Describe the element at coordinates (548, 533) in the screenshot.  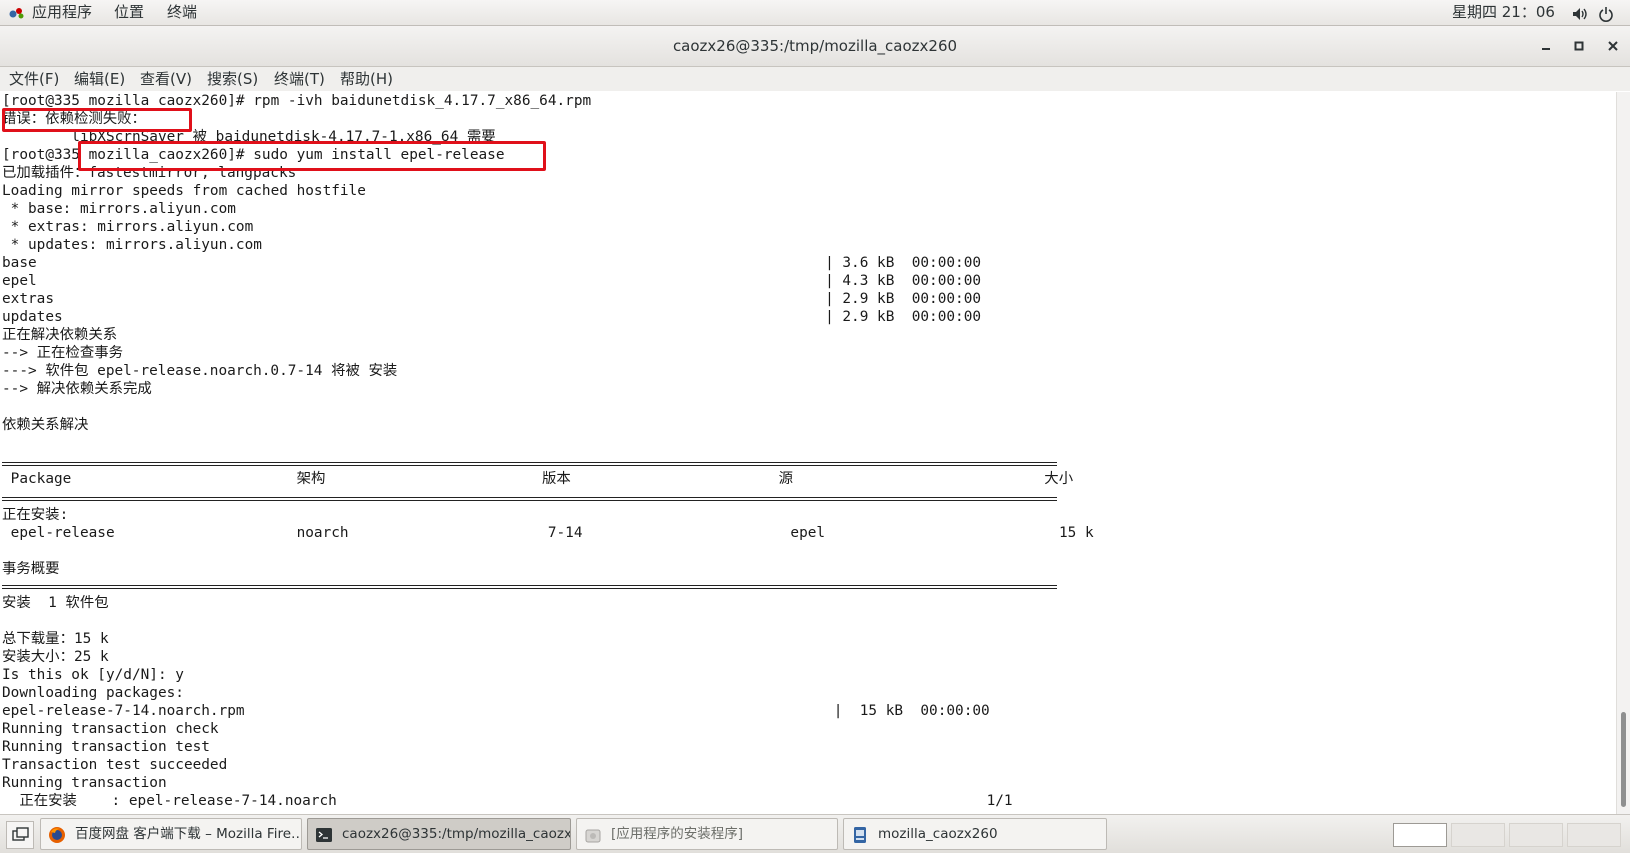
I see `terminal-line: epel-release noarch 7-14 epel 15 k` at that location.